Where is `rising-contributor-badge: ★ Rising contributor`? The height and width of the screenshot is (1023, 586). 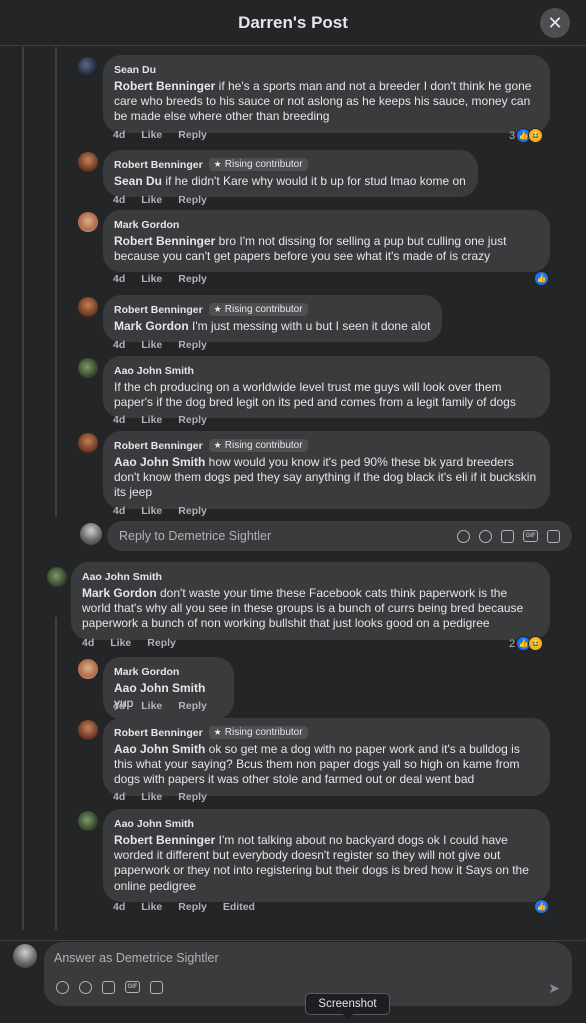
rising-contributor-badge: ★ Rising contributor is located at coordinates (258, 164).